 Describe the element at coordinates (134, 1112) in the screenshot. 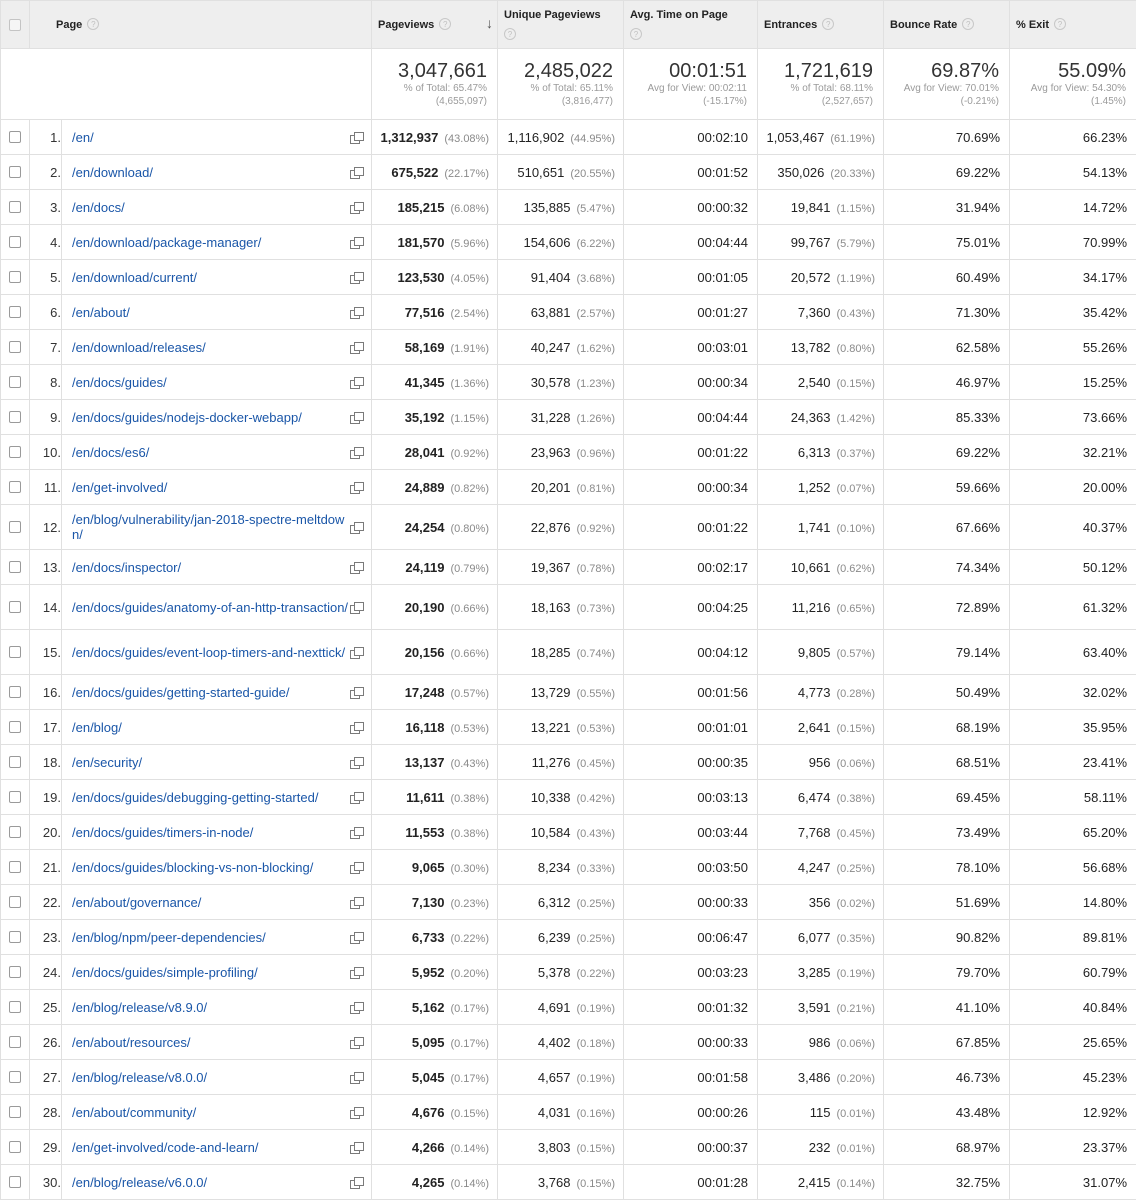

I see `page-link: /en/about/community/` at that location.